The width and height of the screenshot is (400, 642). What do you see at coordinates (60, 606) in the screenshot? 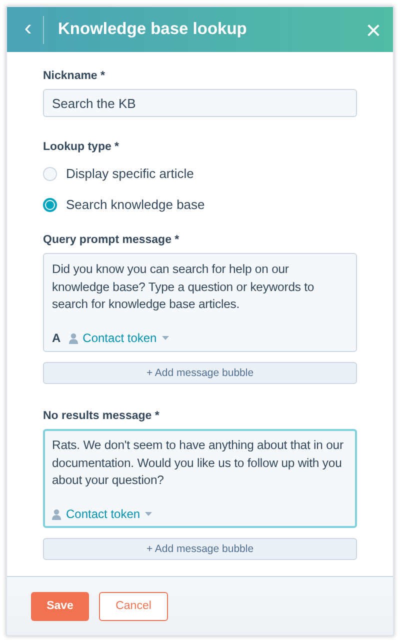
I see `save-button: Save` at bounding box center [60, 606].